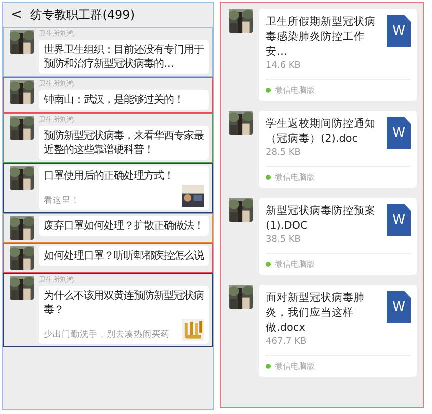  What do you see at coordinates (124, 143) in the screenshot?
I see `message-bubble: 预防新型冠状病毒，来看华西专家最近整的这些靠谱硬科普！` at bounding box center [124, 143].